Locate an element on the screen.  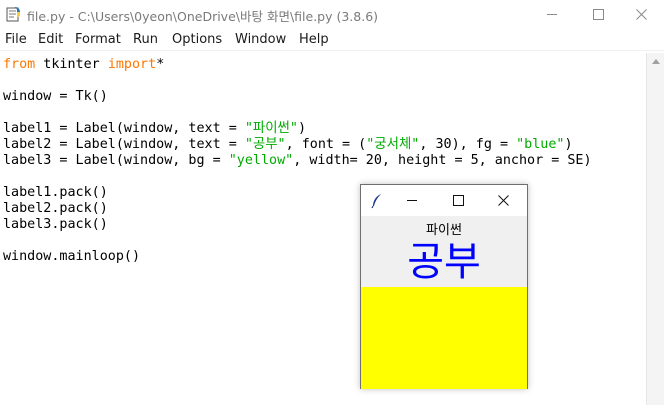
code-line: window = Tk() is located at coordinates (297, 97).